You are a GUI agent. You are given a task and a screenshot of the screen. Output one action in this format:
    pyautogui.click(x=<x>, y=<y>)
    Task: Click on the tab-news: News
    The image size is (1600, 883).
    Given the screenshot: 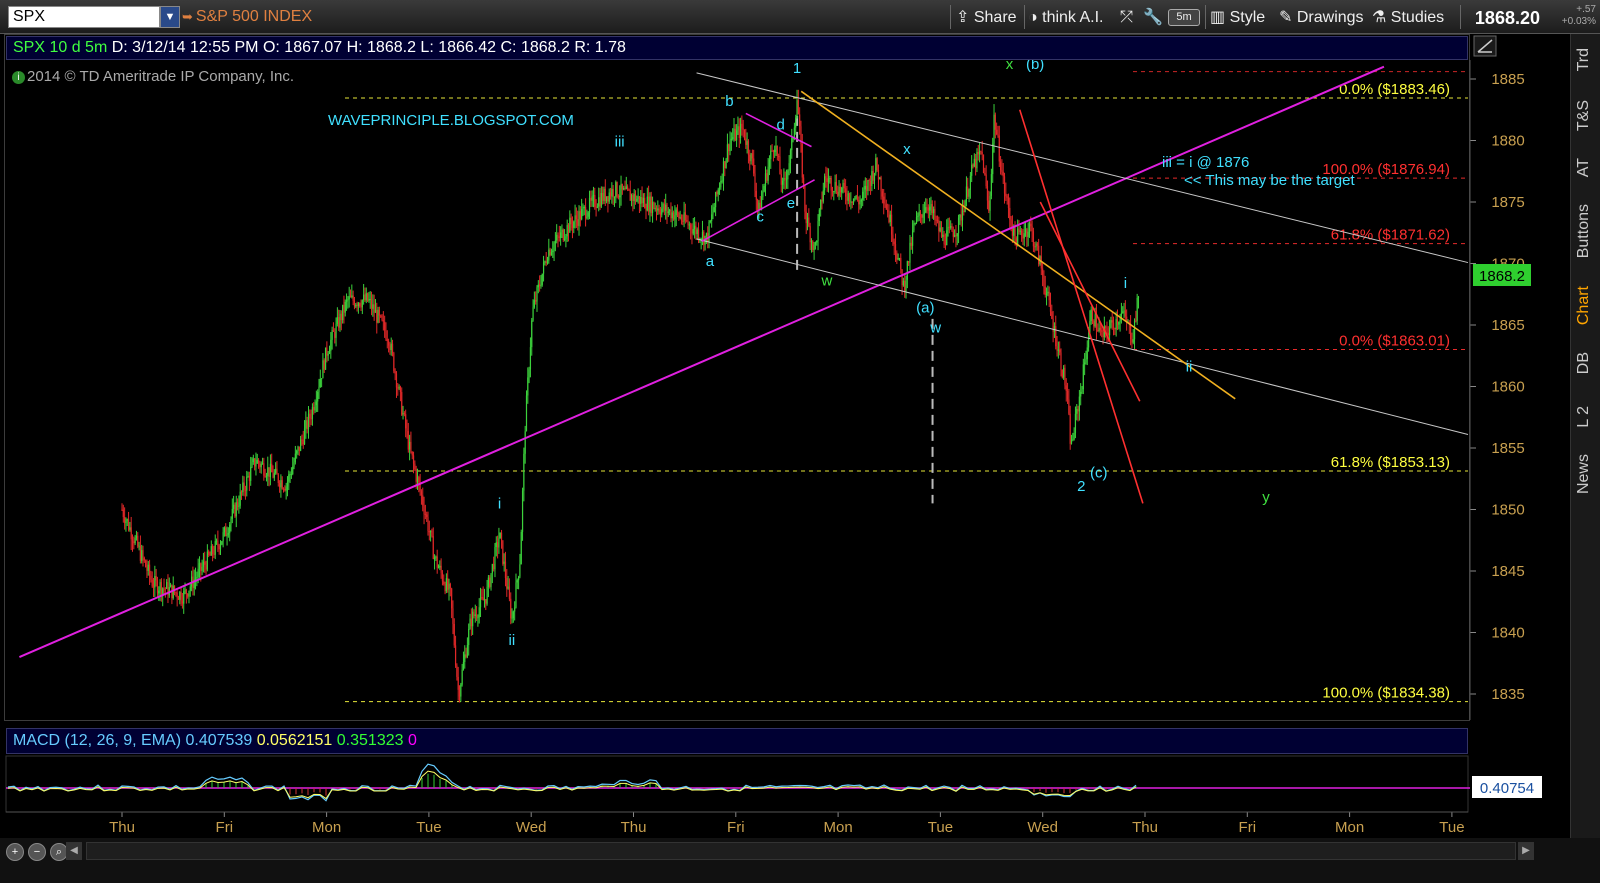 What is the action you would take?
    pyautogui.click(x=1584, y=474)
    